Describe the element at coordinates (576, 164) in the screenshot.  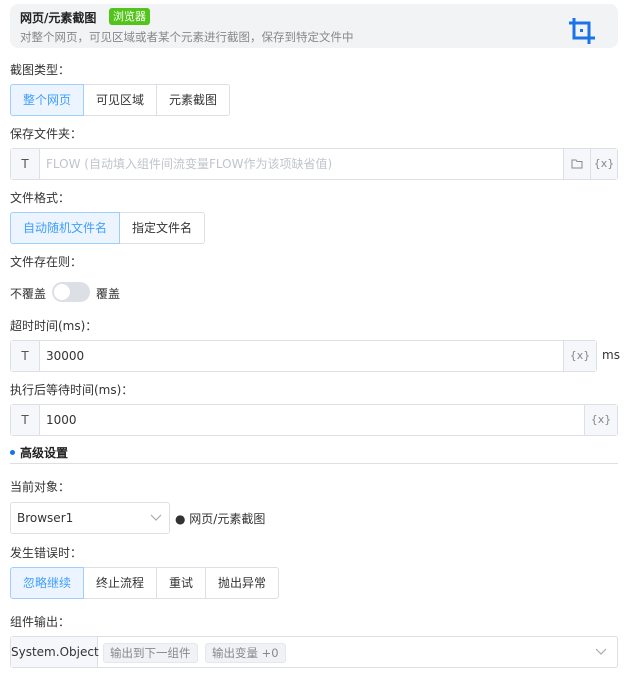
I see `folder-icon` at that location.